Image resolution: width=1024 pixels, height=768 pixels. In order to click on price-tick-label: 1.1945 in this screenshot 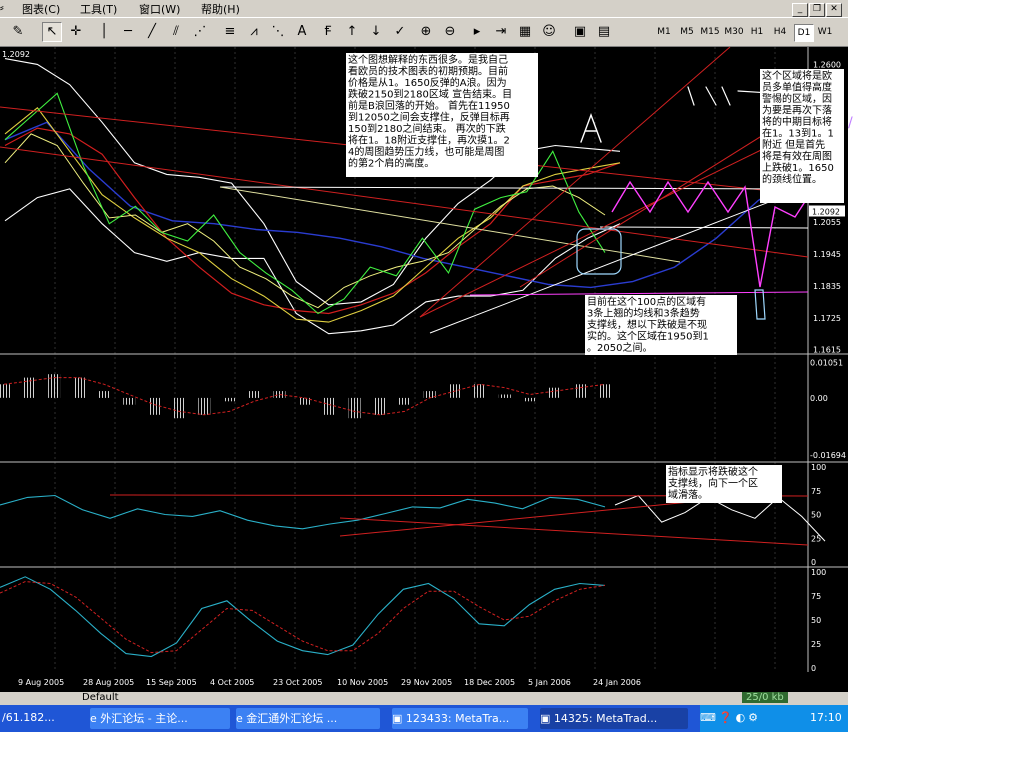, I will do `click(827, 254)`.